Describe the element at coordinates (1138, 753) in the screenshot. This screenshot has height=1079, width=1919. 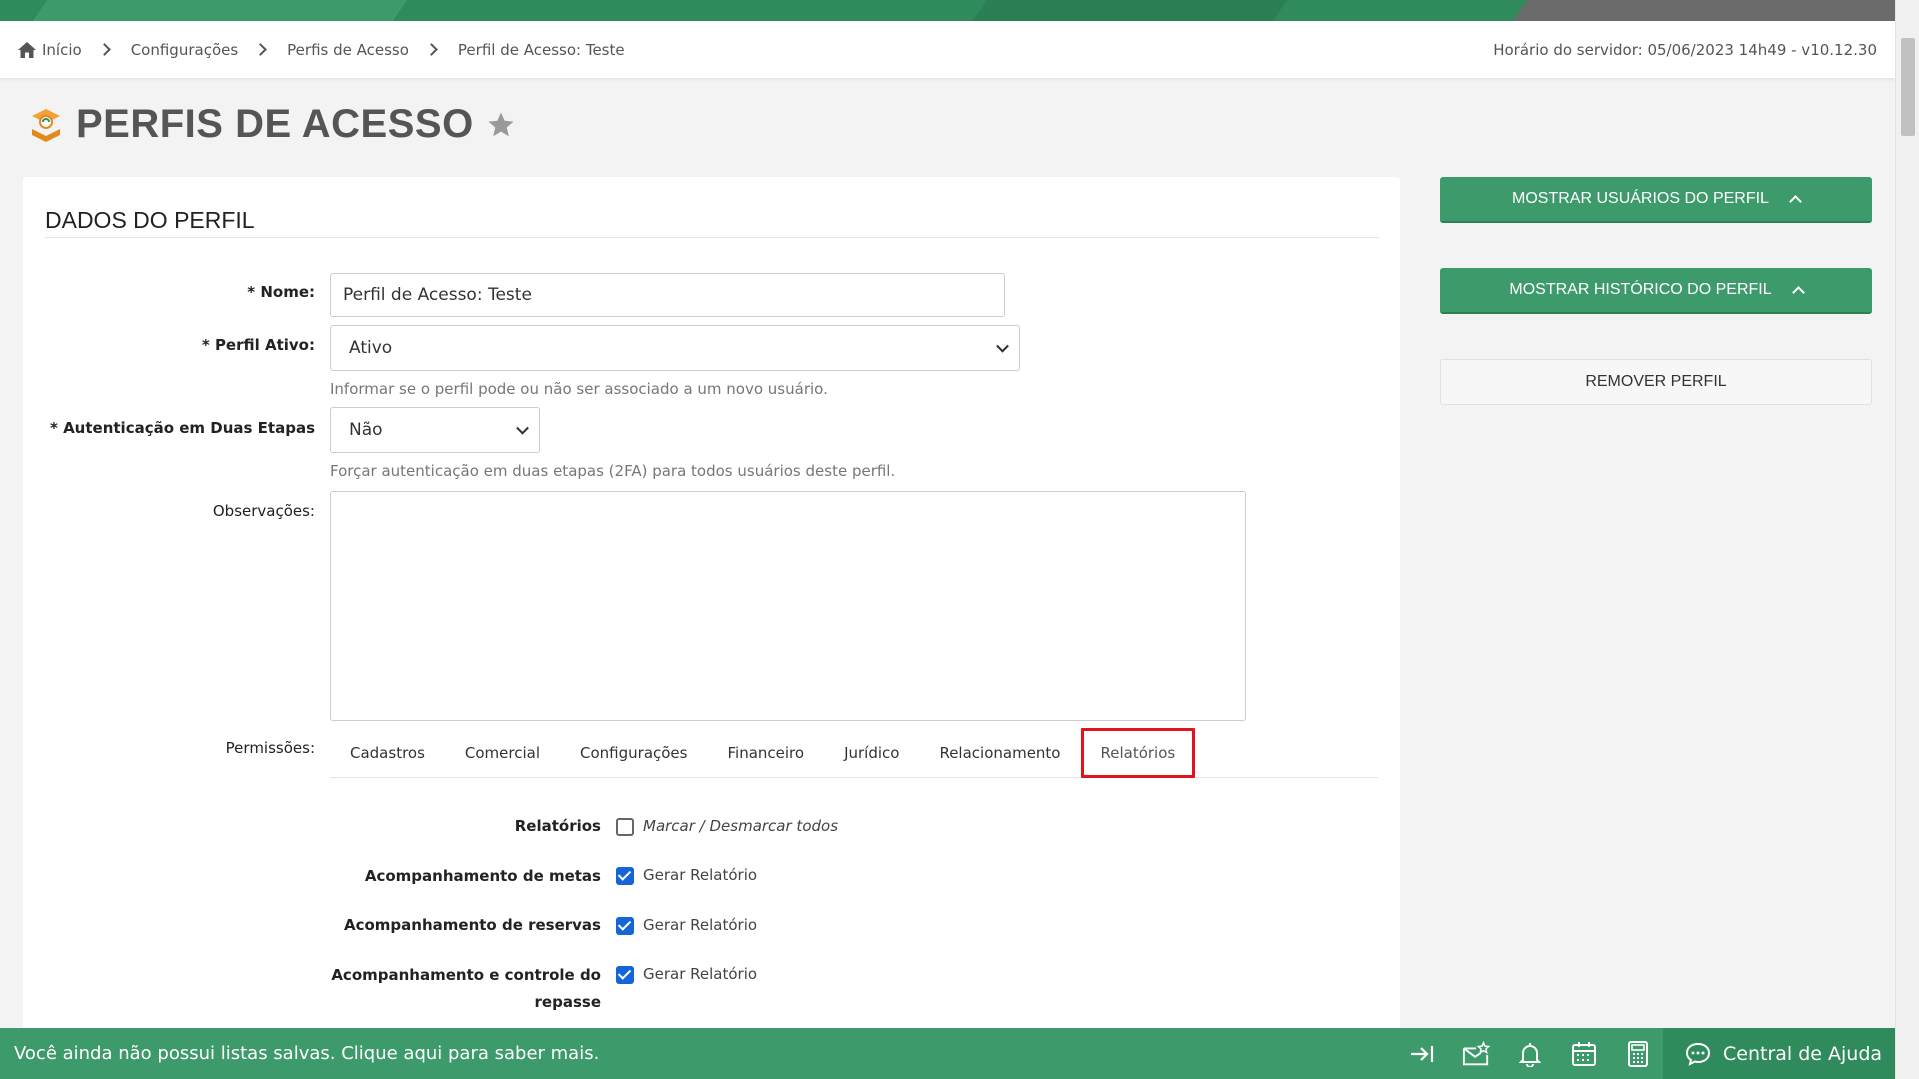
I see `tab-relatorios: Relatórios` at that location.